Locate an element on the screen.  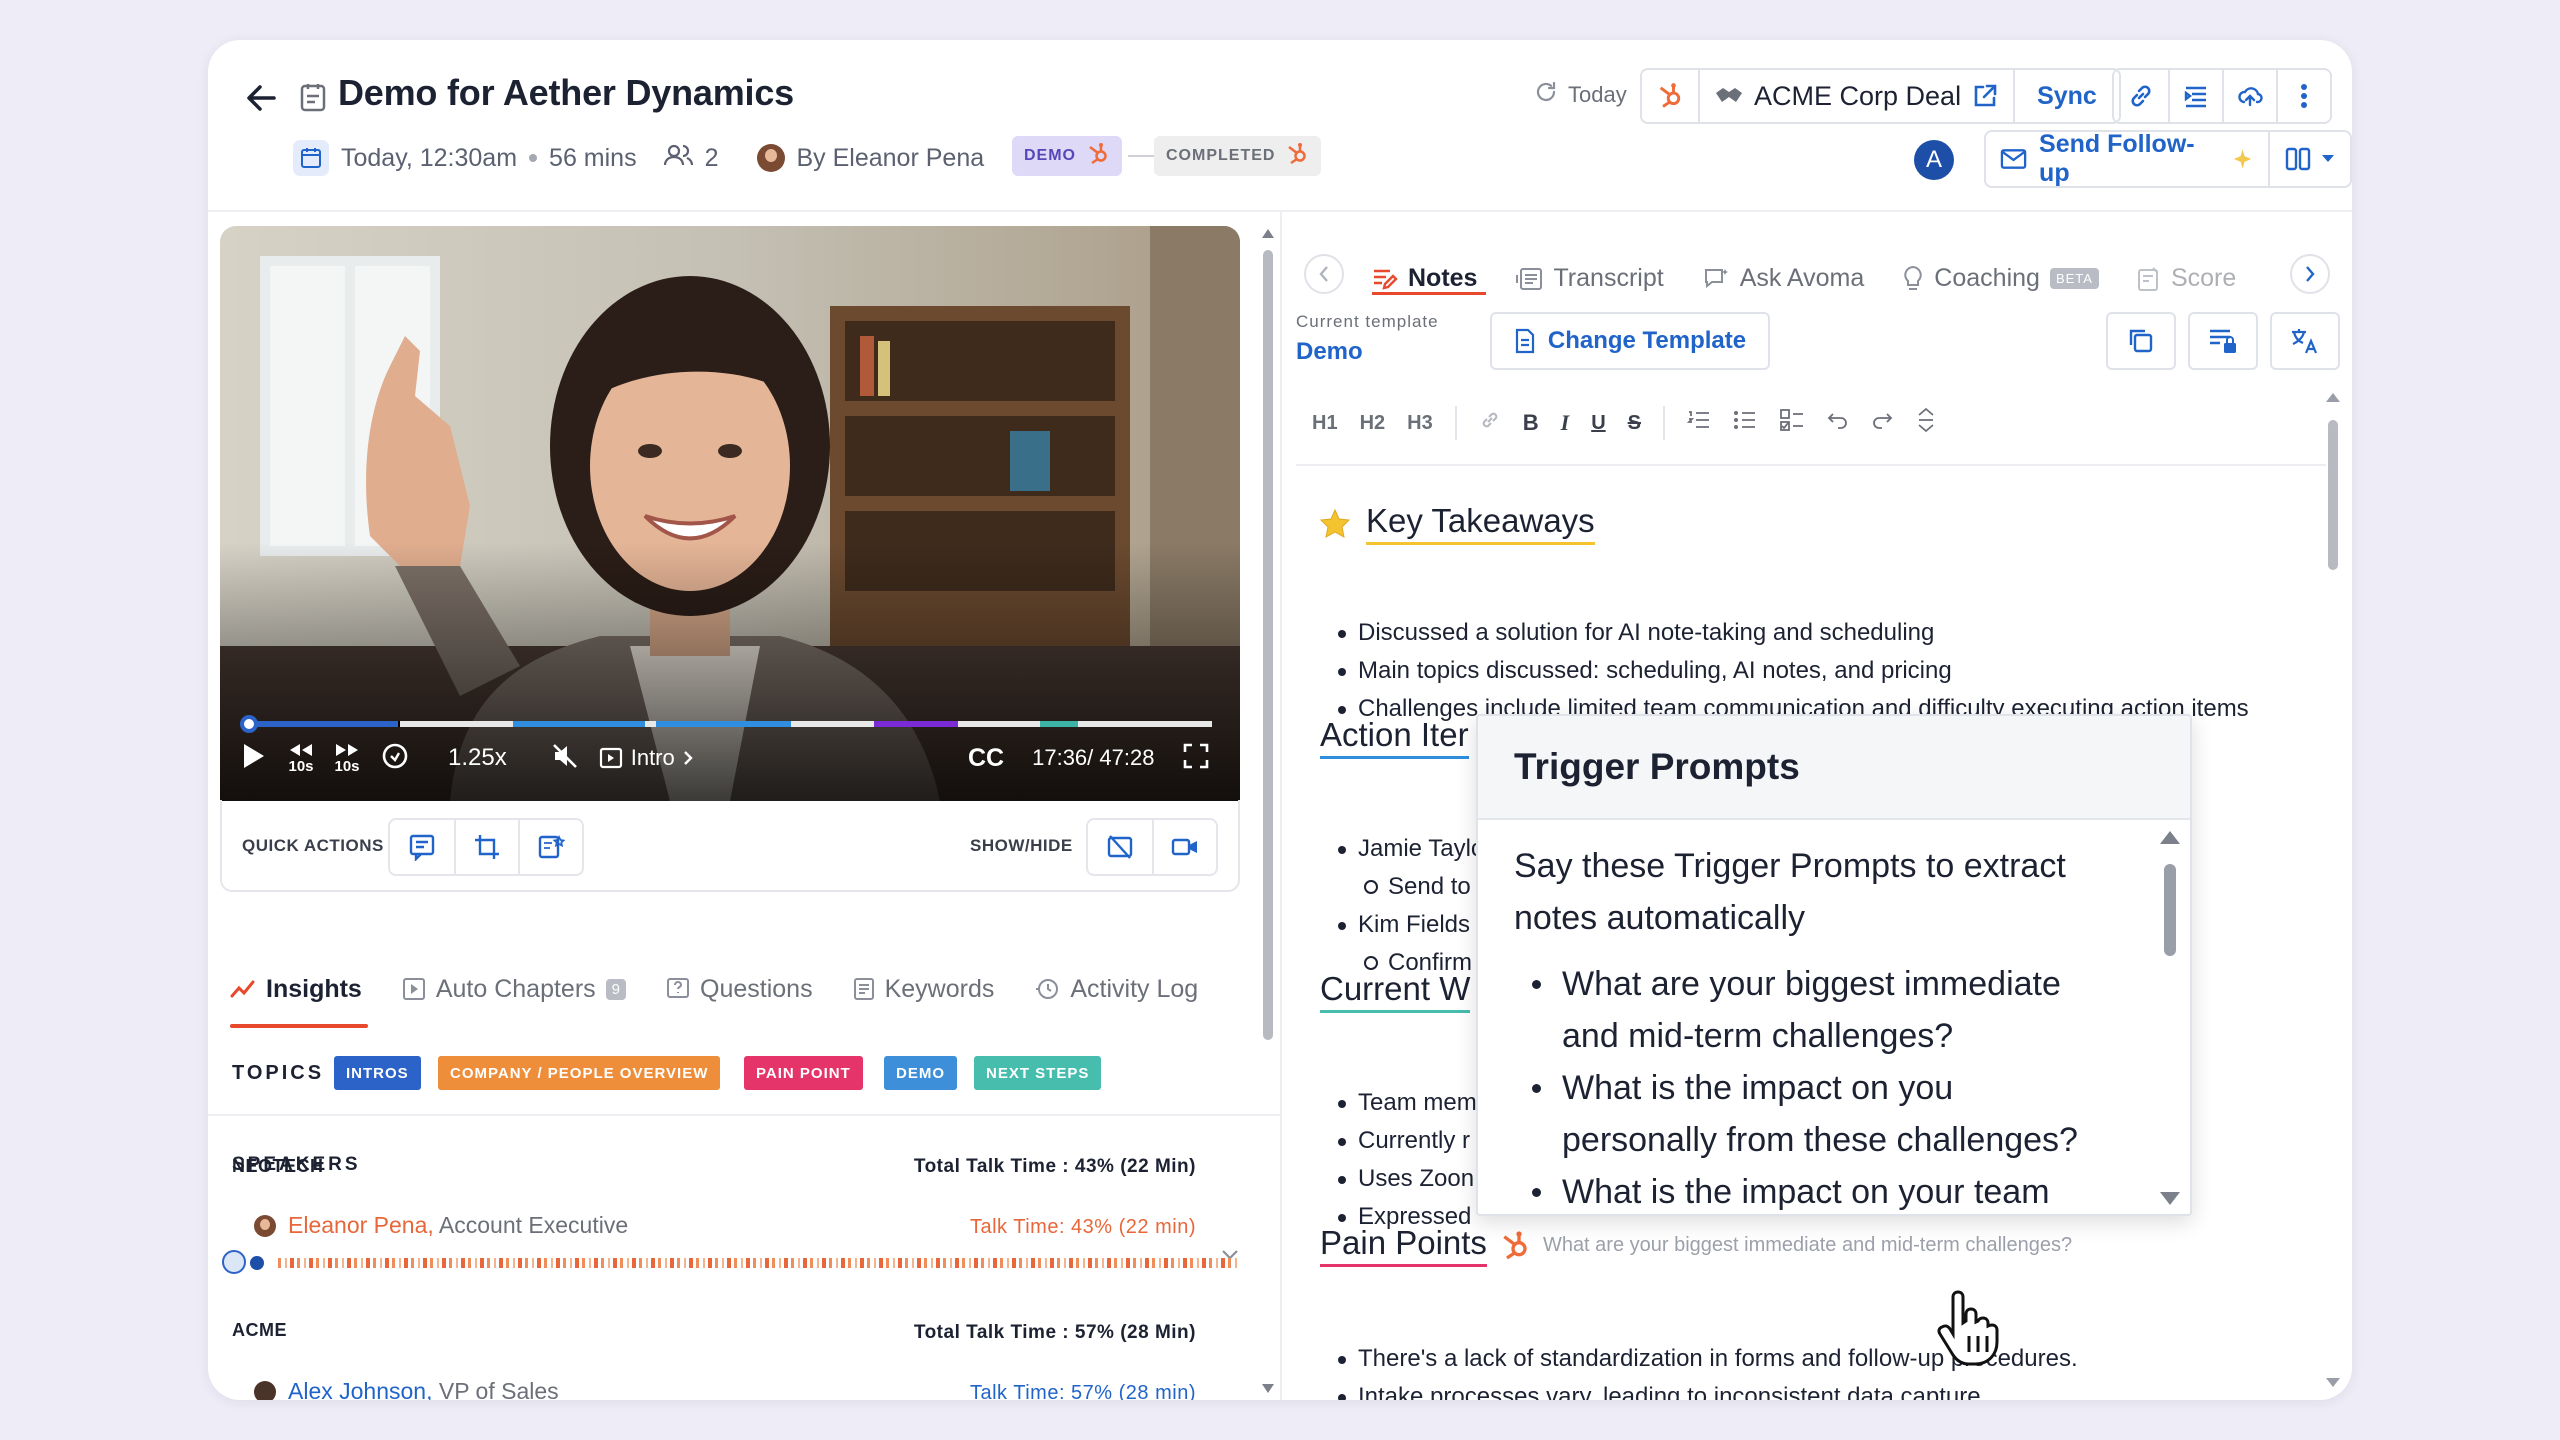
left-scrollbar is located at coordinates (1268, 811).